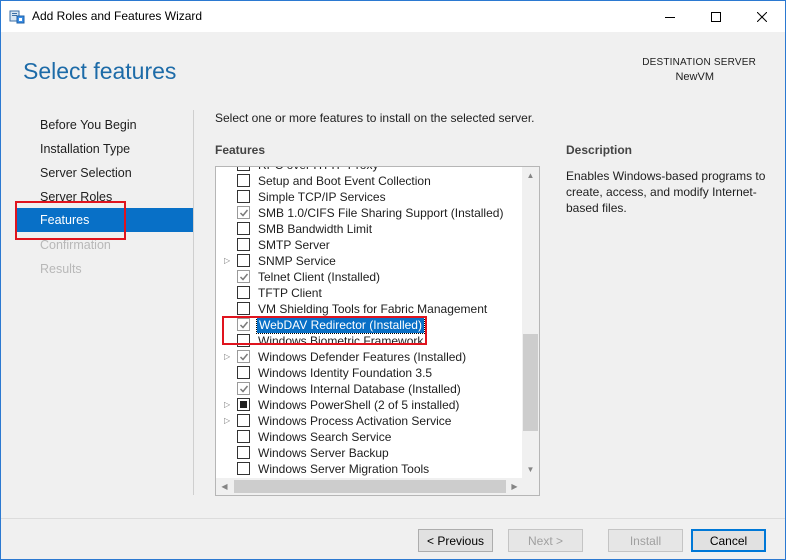  What do you see at coordinates (393, 538) in the screenshot?
I see `wizard-footer: < Previous Next > Install Cancel` at bounding box center [393, 538].